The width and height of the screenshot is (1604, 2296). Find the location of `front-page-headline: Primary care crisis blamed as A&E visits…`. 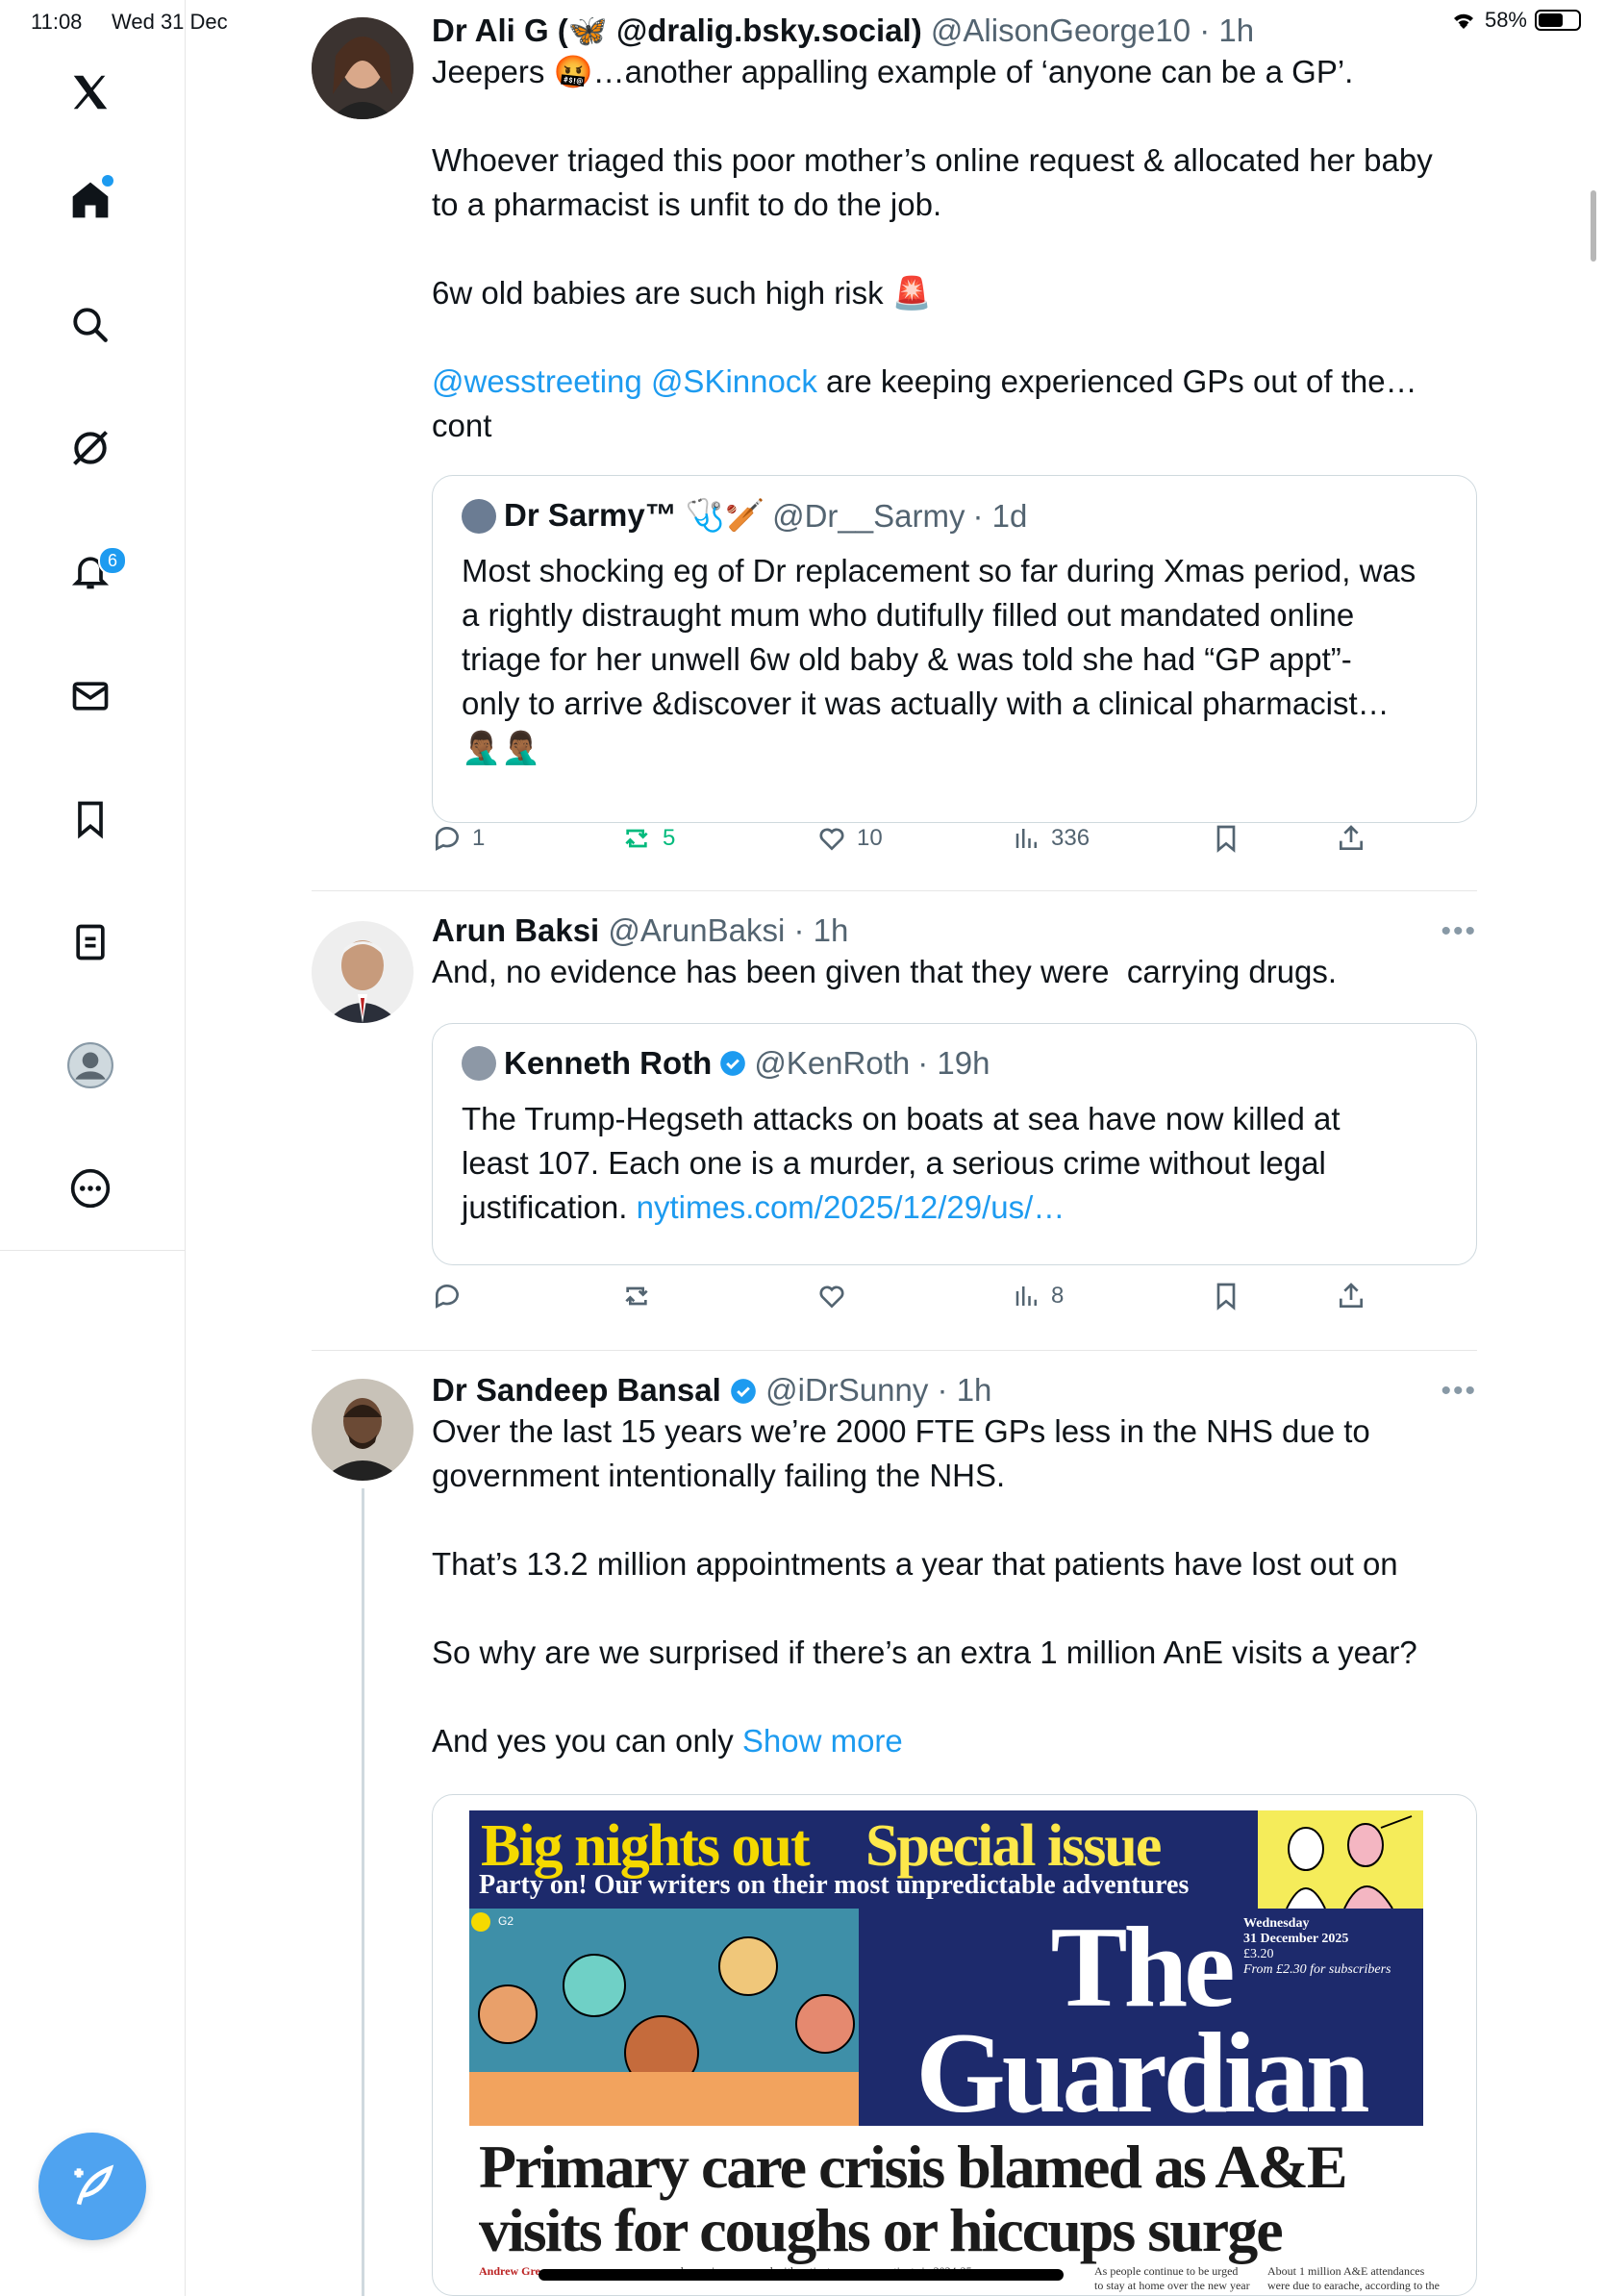

front-page-headline: Primary care crisis blamed as A&E visits… is located at coordinates (913, 2198).